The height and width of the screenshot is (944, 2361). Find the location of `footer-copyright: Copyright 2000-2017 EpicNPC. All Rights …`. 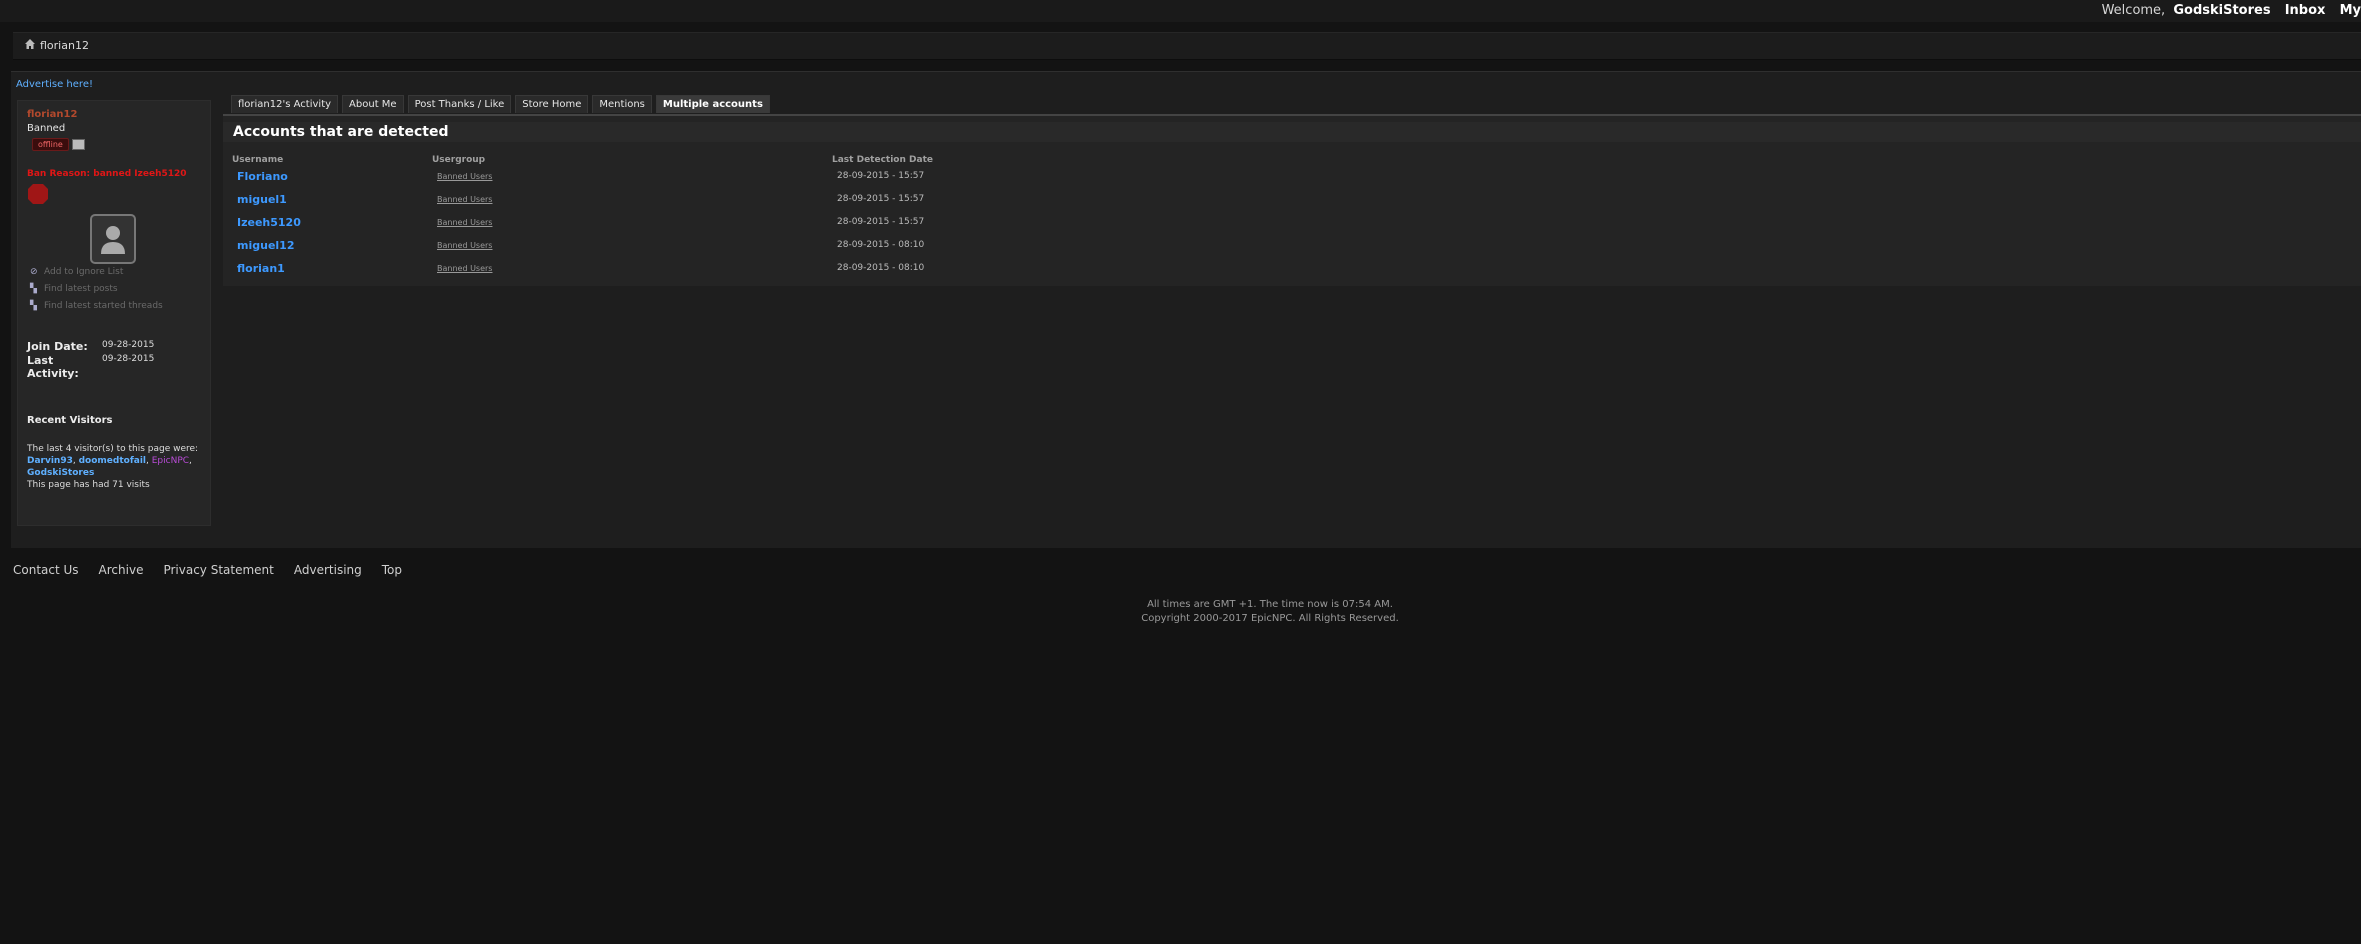

footer-copyright: Copyright 2000-2017 EpicNPC. All Rights … is located at coordinates (1270, 618).